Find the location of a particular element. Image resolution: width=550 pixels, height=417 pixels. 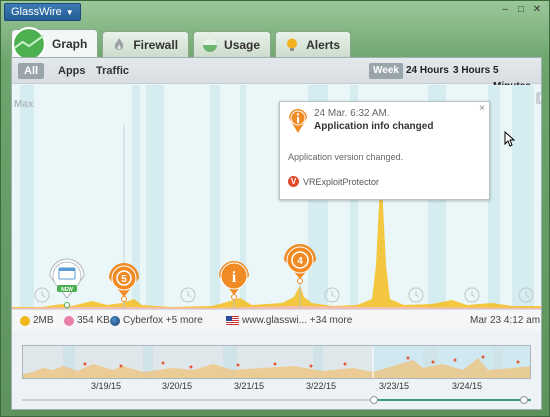

range-week: Week is located at coordinates (386, 71).